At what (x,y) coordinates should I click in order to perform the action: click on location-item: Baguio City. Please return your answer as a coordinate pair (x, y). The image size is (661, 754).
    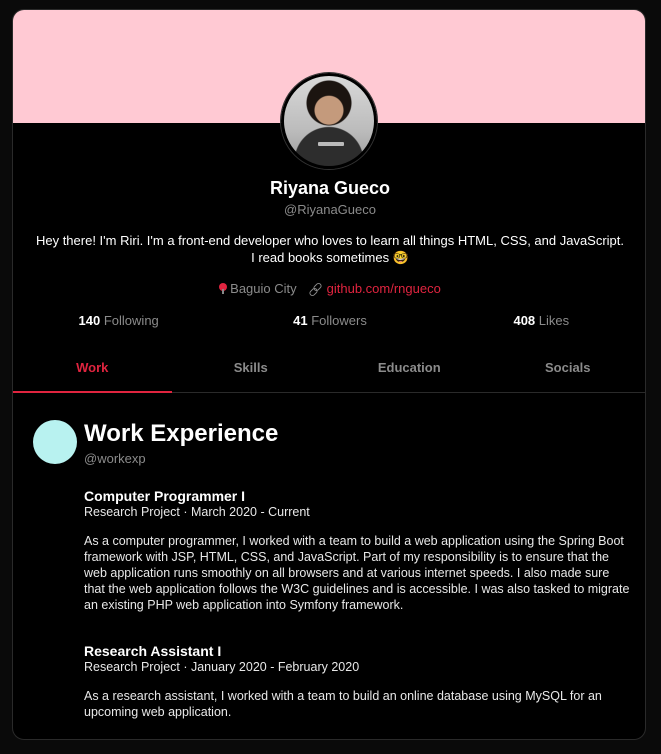
    Looking at the image, I should click on (258, 288).